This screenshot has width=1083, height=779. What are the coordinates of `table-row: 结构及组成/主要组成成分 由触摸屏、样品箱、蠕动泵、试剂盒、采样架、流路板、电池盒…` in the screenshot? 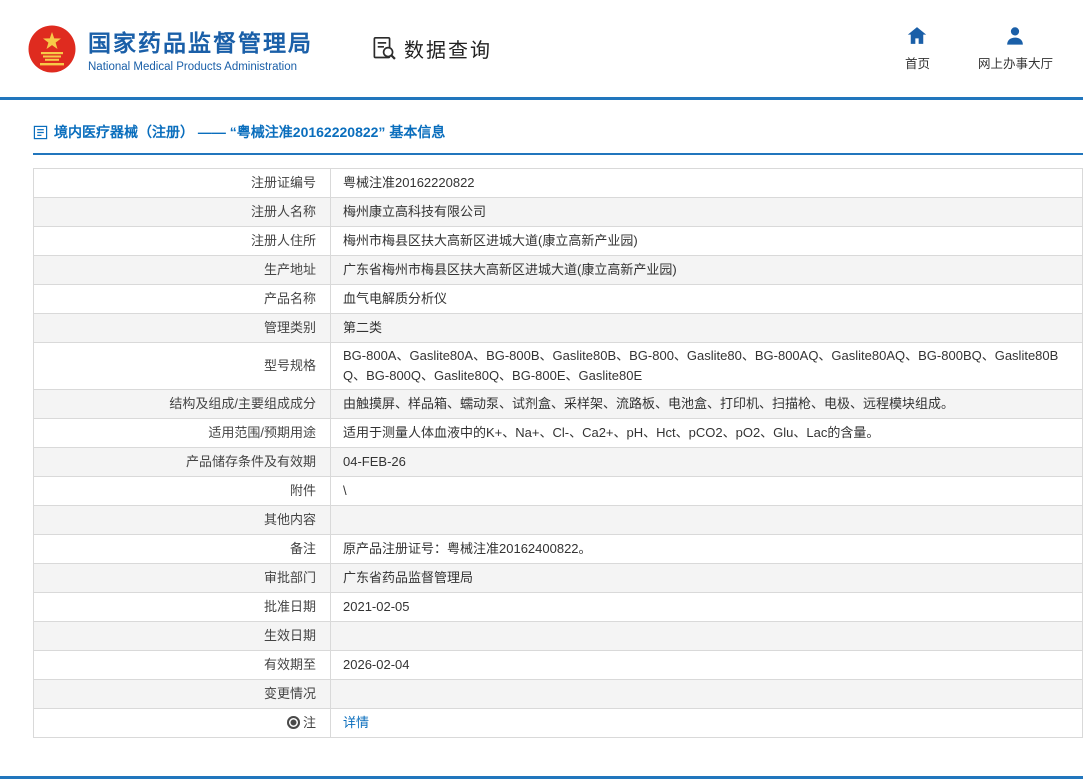 It's located at (558, 404).